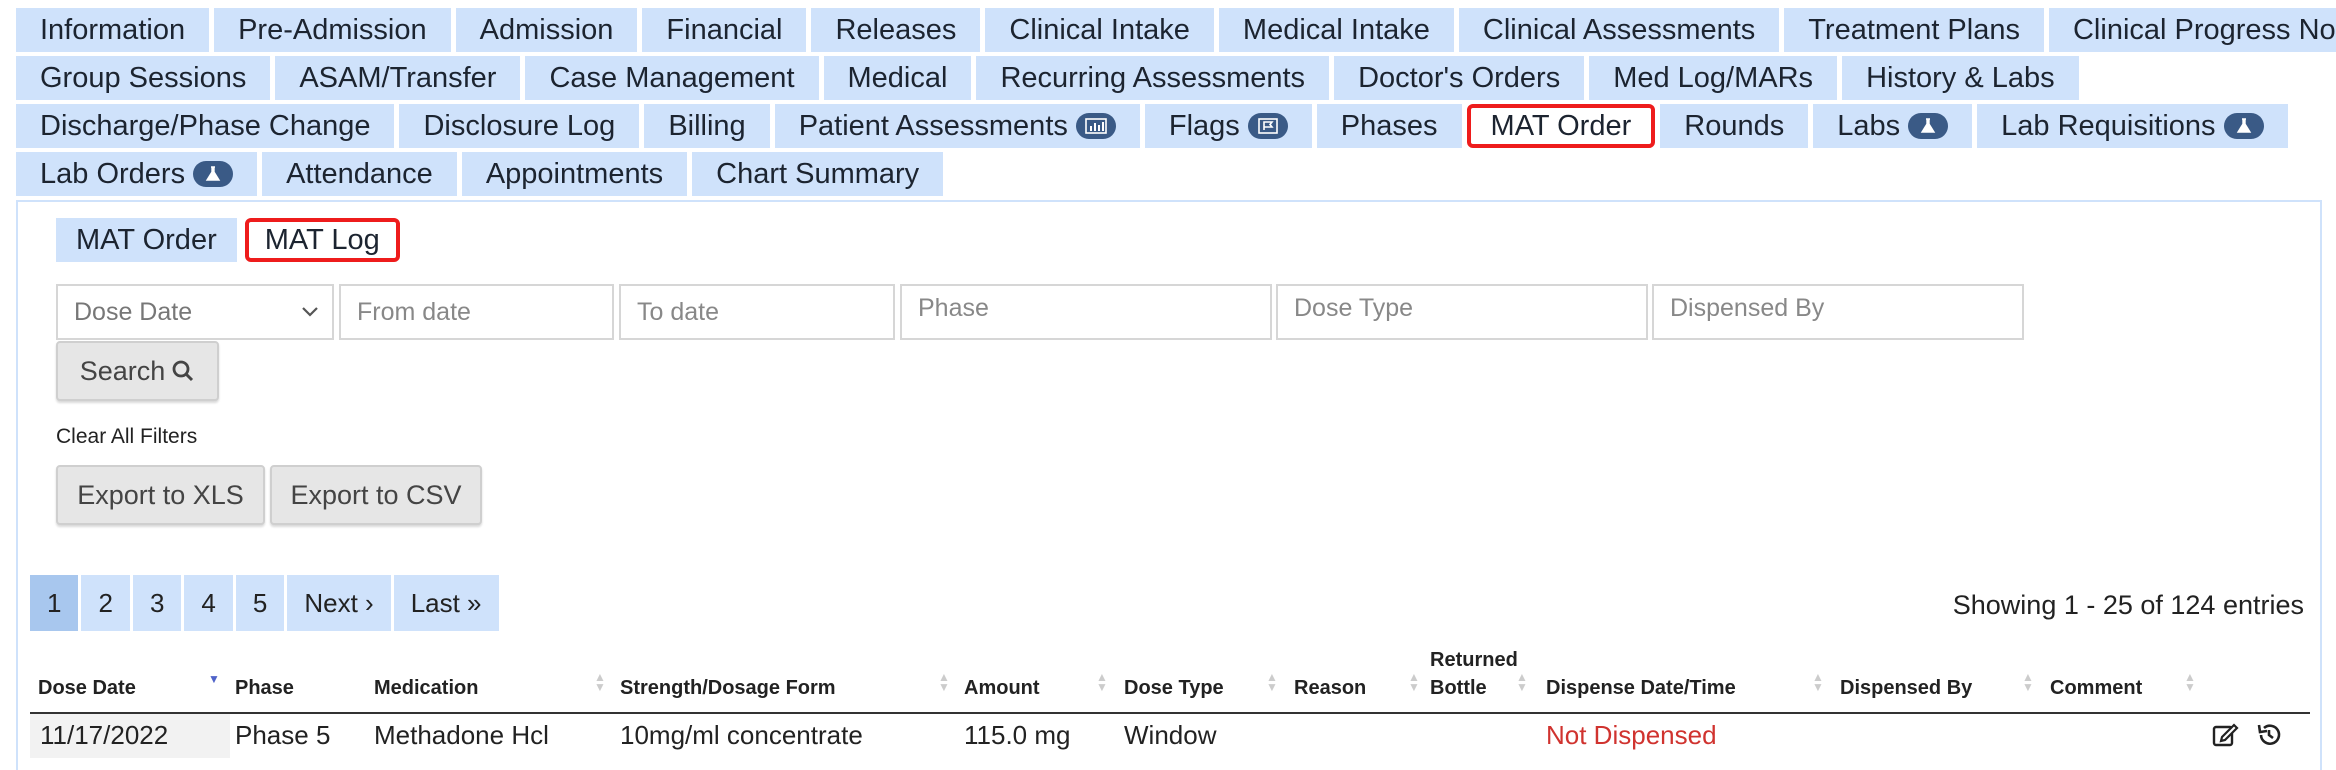 Image resolution: width=2336 pixels, height=770 pixels. What do you see at coordinates (322, 240) in the screenshot?
I see `subtab-mat-log: MAT Log` at bounding box center [322, 240].